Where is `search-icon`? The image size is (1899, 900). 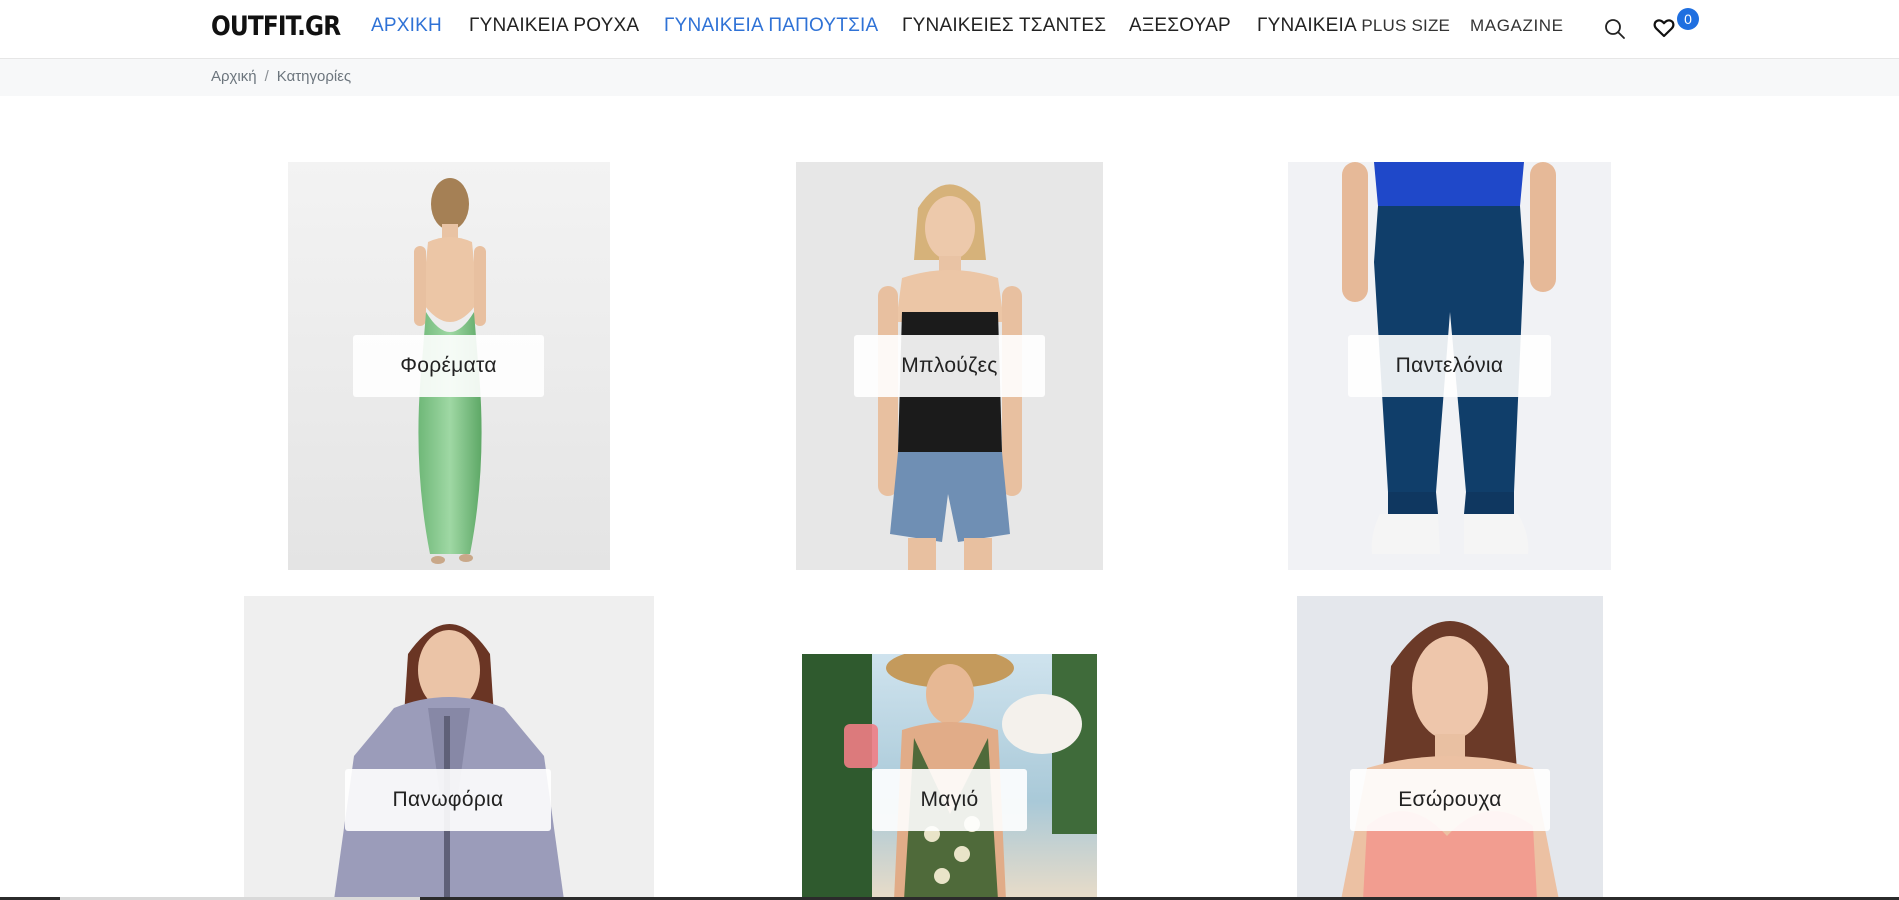
search-icon is located at coordinates (1615, 29).